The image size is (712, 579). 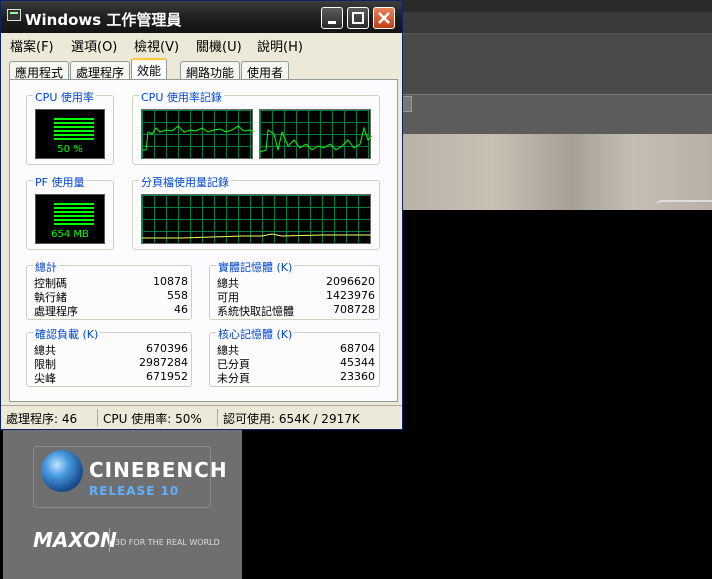 I want to click on pf-usage-bars, so click(x=74, y=215).